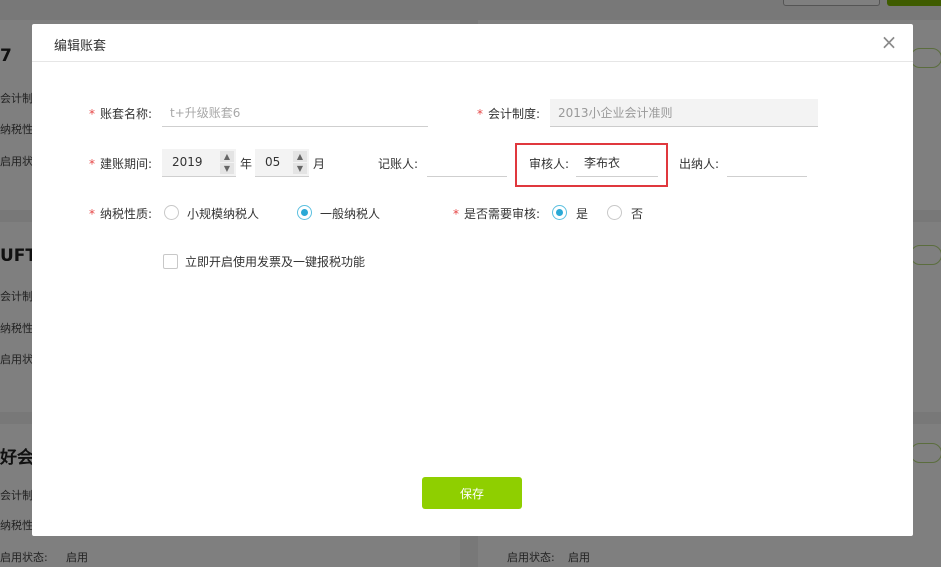  Describe the element at coordinates (282, 163) in the screenshot. I see `month-stepper: 05 ▲ ▼` at that location.